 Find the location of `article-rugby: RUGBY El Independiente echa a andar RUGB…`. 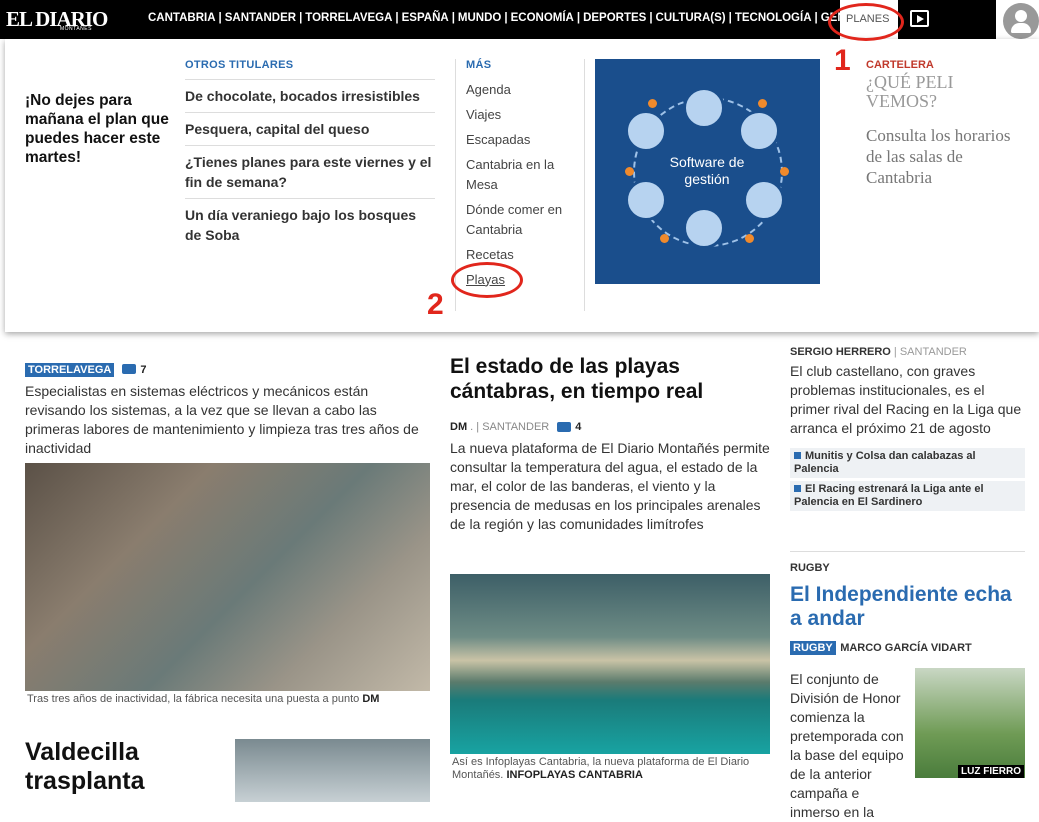

article-rugby: RUGBY El Independiente echa a andar RUGB… is located at coordinates (907, 609).